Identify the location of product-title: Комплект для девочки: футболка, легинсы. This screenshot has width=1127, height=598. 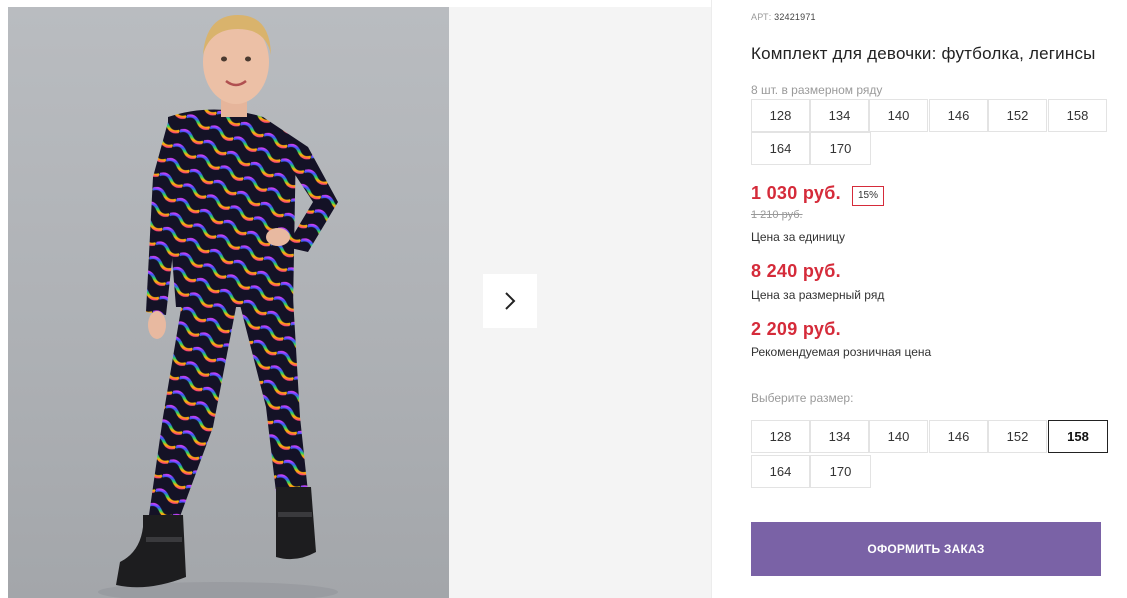
(923, 53).